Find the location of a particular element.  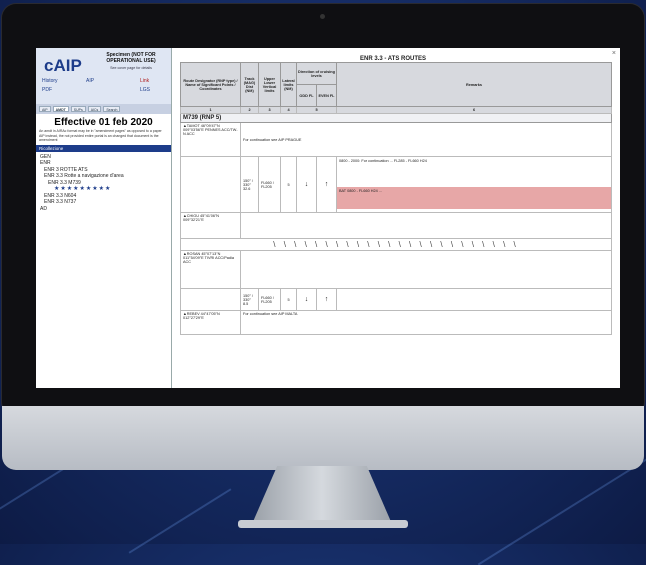

num-1: 1 is located at coordinates (210, 110).